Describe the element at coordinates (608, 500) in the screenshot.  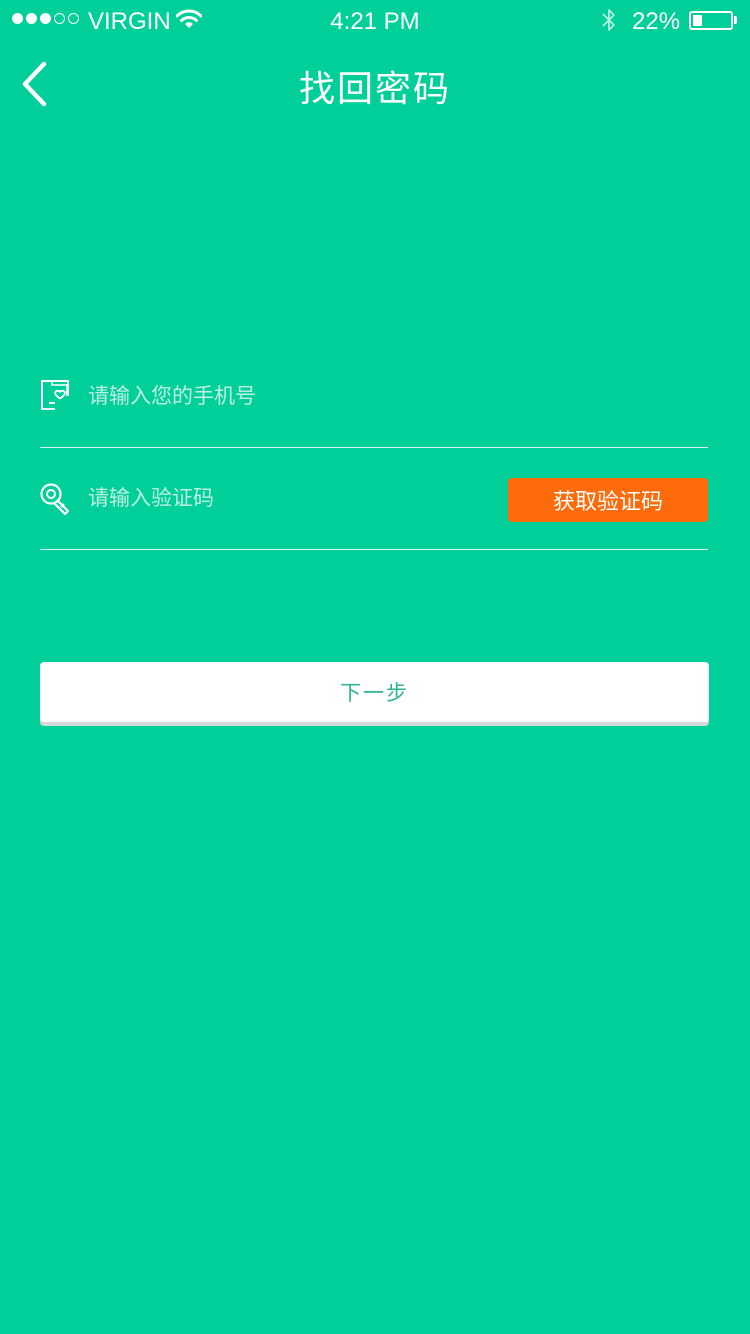
I see `get-code-button: 获取验证码` at that location.